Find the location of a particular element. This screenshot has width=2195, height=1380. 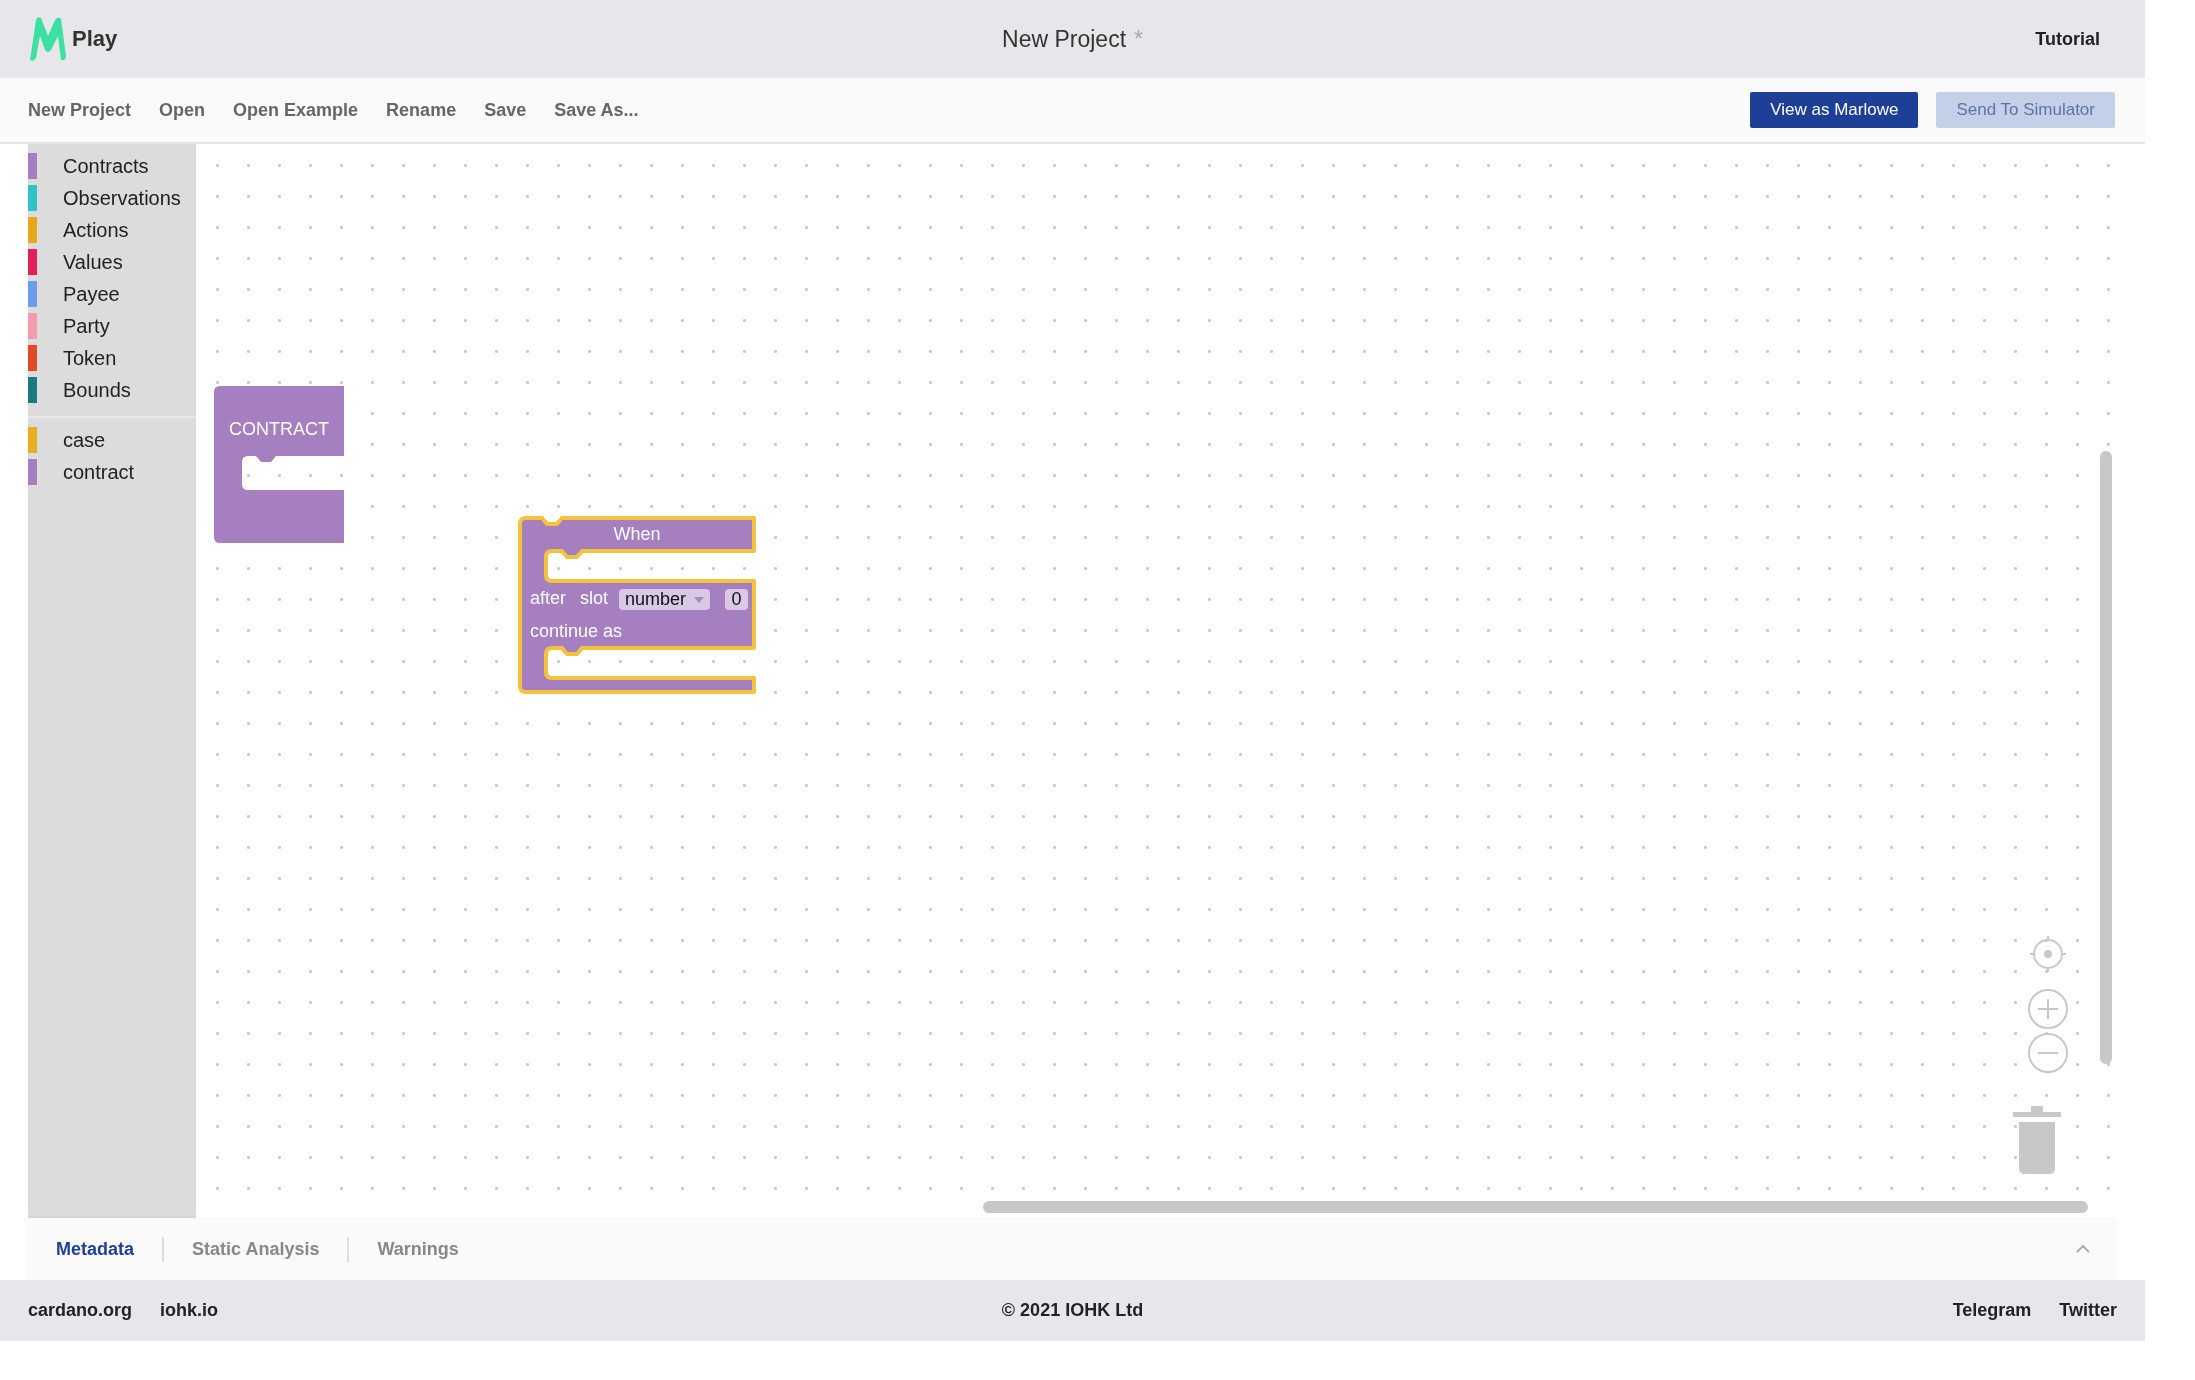

slot-label: slot is located at coordinates (594, 598).